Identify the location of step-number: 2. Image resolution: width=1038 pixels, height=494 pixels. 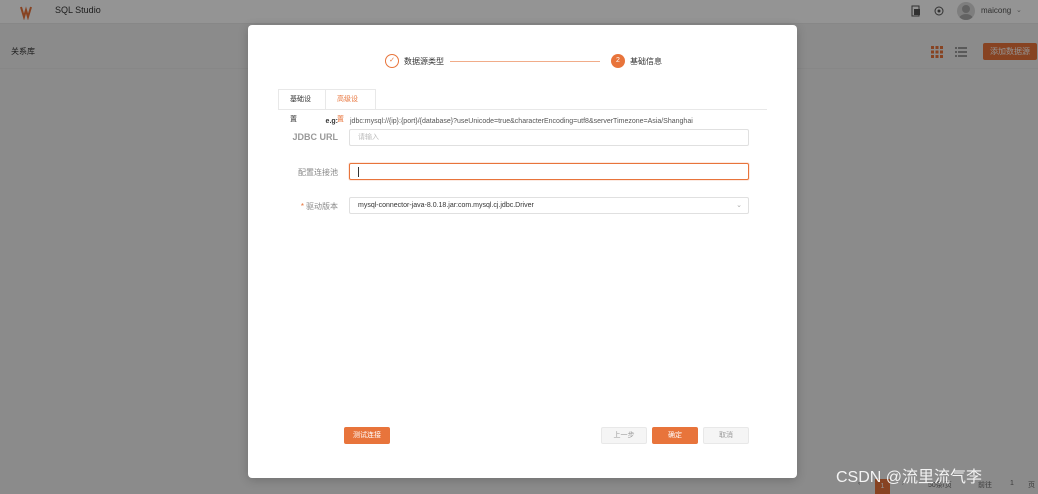
(618, 61).